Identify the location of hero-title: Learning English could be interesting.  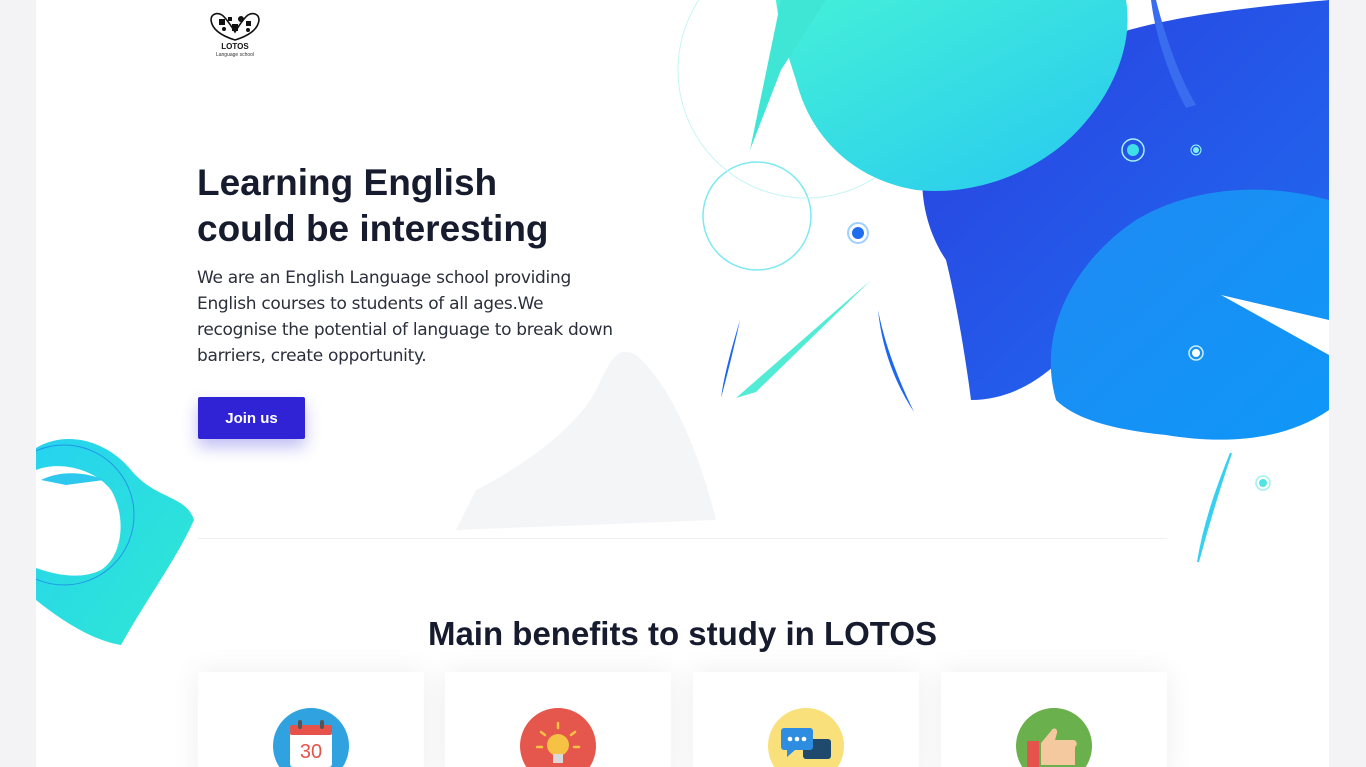
(407, 206).